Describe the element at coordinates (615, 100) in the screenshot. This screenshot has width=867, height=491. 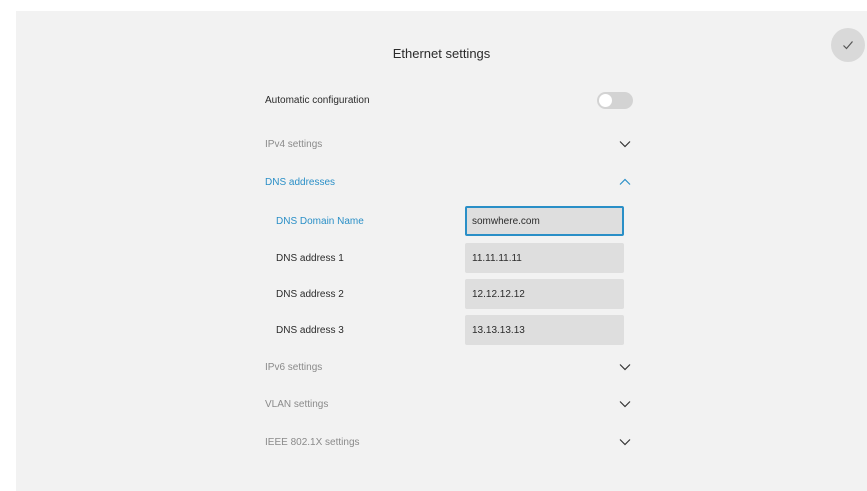
I see `auto-config-toggle` at that location.